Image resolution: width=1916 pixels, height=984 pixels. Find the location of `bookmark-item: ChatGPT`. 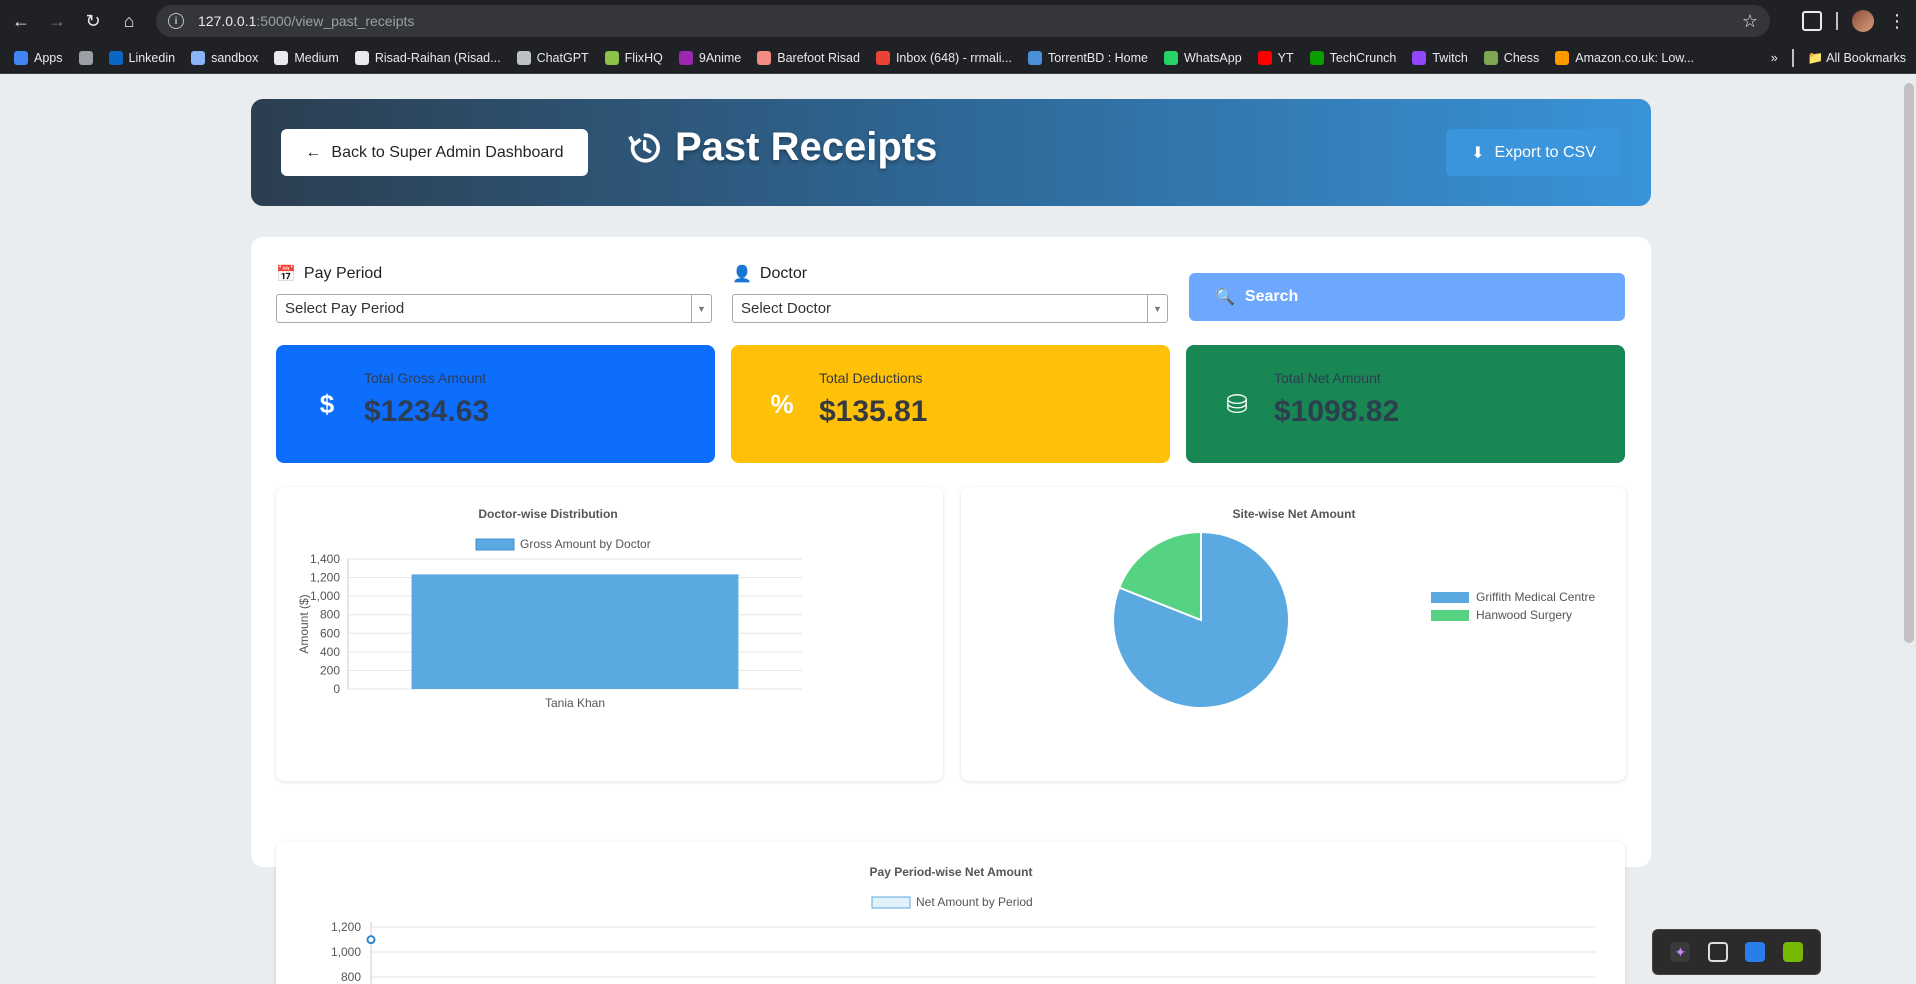

bookmark-item: ChatGPT is located at coordinates (552, 57).